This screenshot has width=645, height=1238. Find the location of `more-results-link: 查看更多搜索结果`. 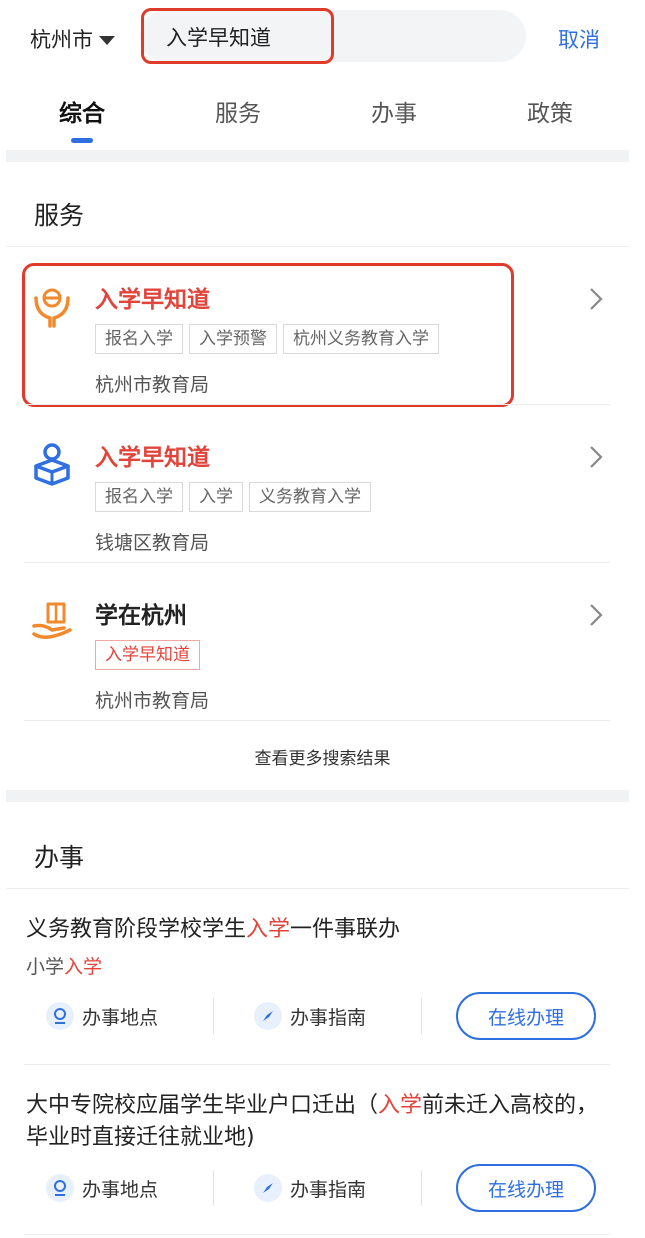

more-results-link: 查看更多搜索结果 is located at coordinates (322, 756).